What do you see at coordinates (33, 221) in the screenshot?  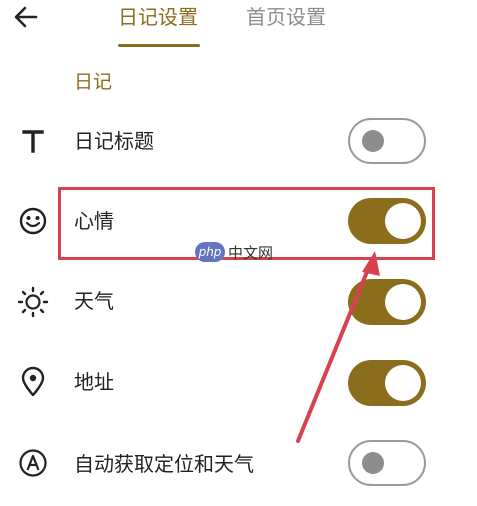 I see `smiley-face-icon` at bounding box center [33, 221].